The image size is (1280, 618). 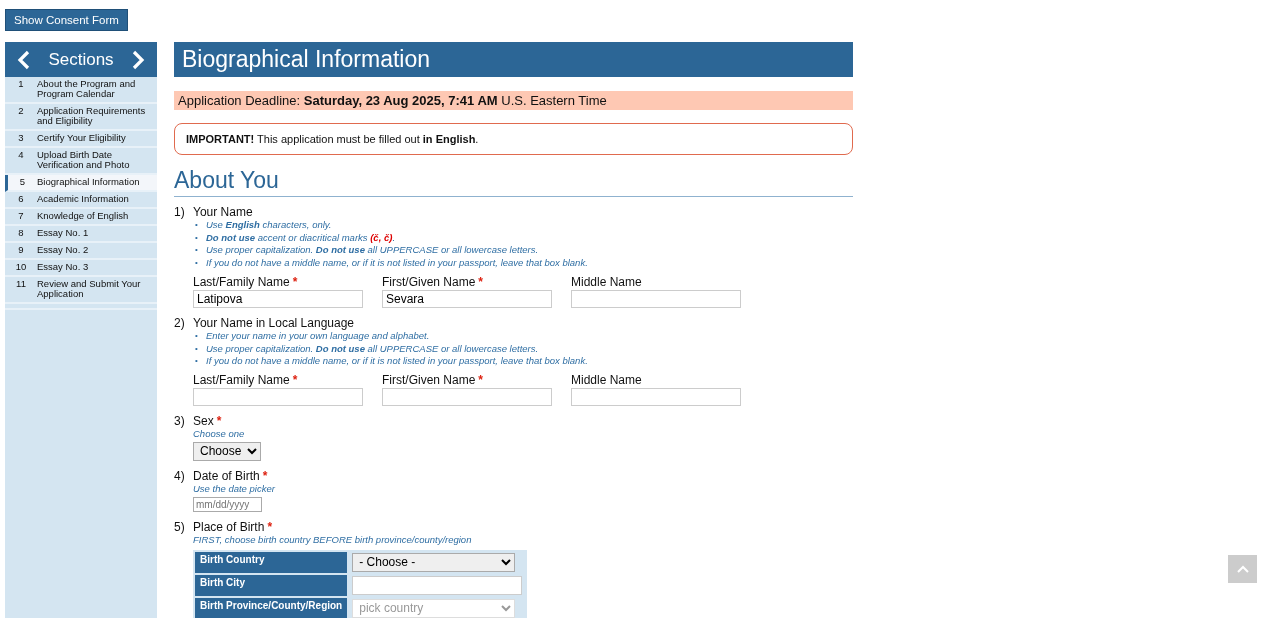 What do you see at coordinates (434, 562) in the screenshot?
I see `dropdown: - Choose -` at bounding box center [434, 562].